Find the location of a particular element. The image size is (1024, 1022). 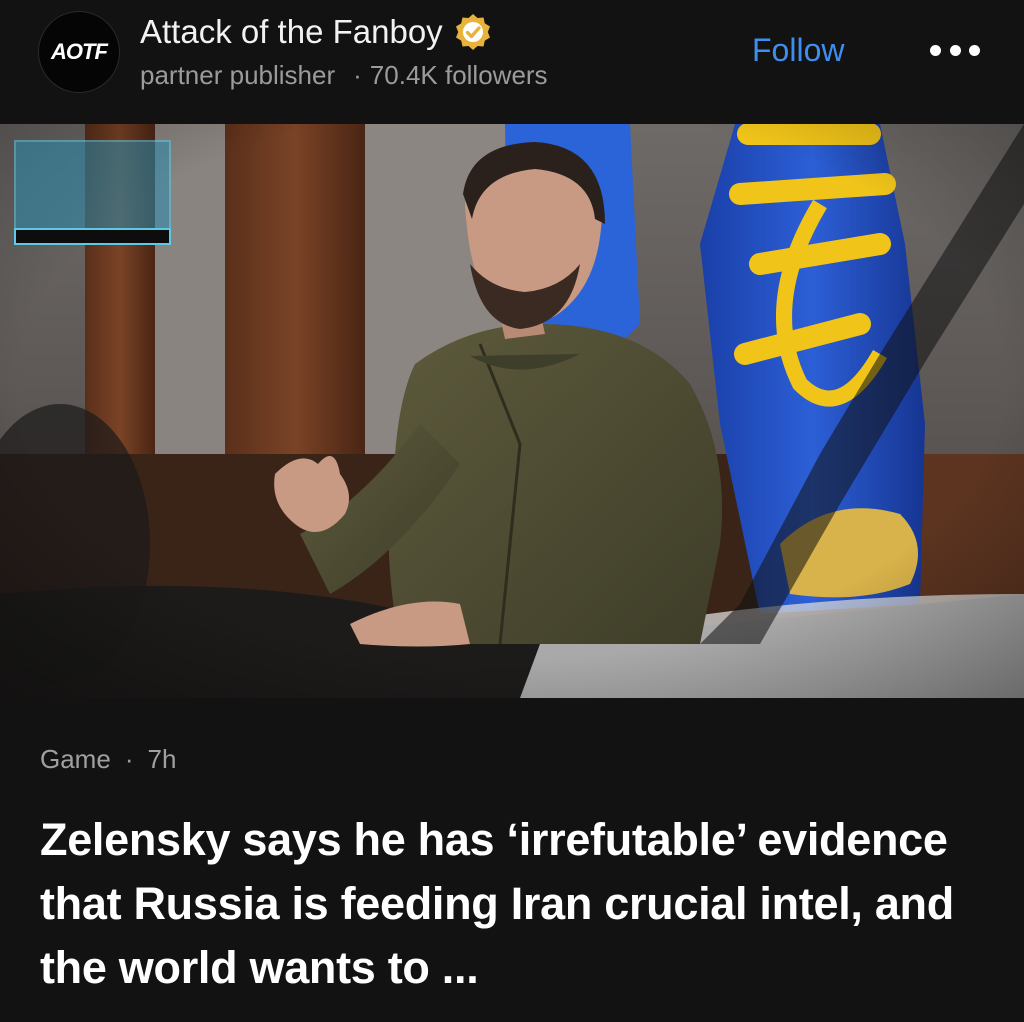

verified-badge-icon is located at coordinates (472, 32).